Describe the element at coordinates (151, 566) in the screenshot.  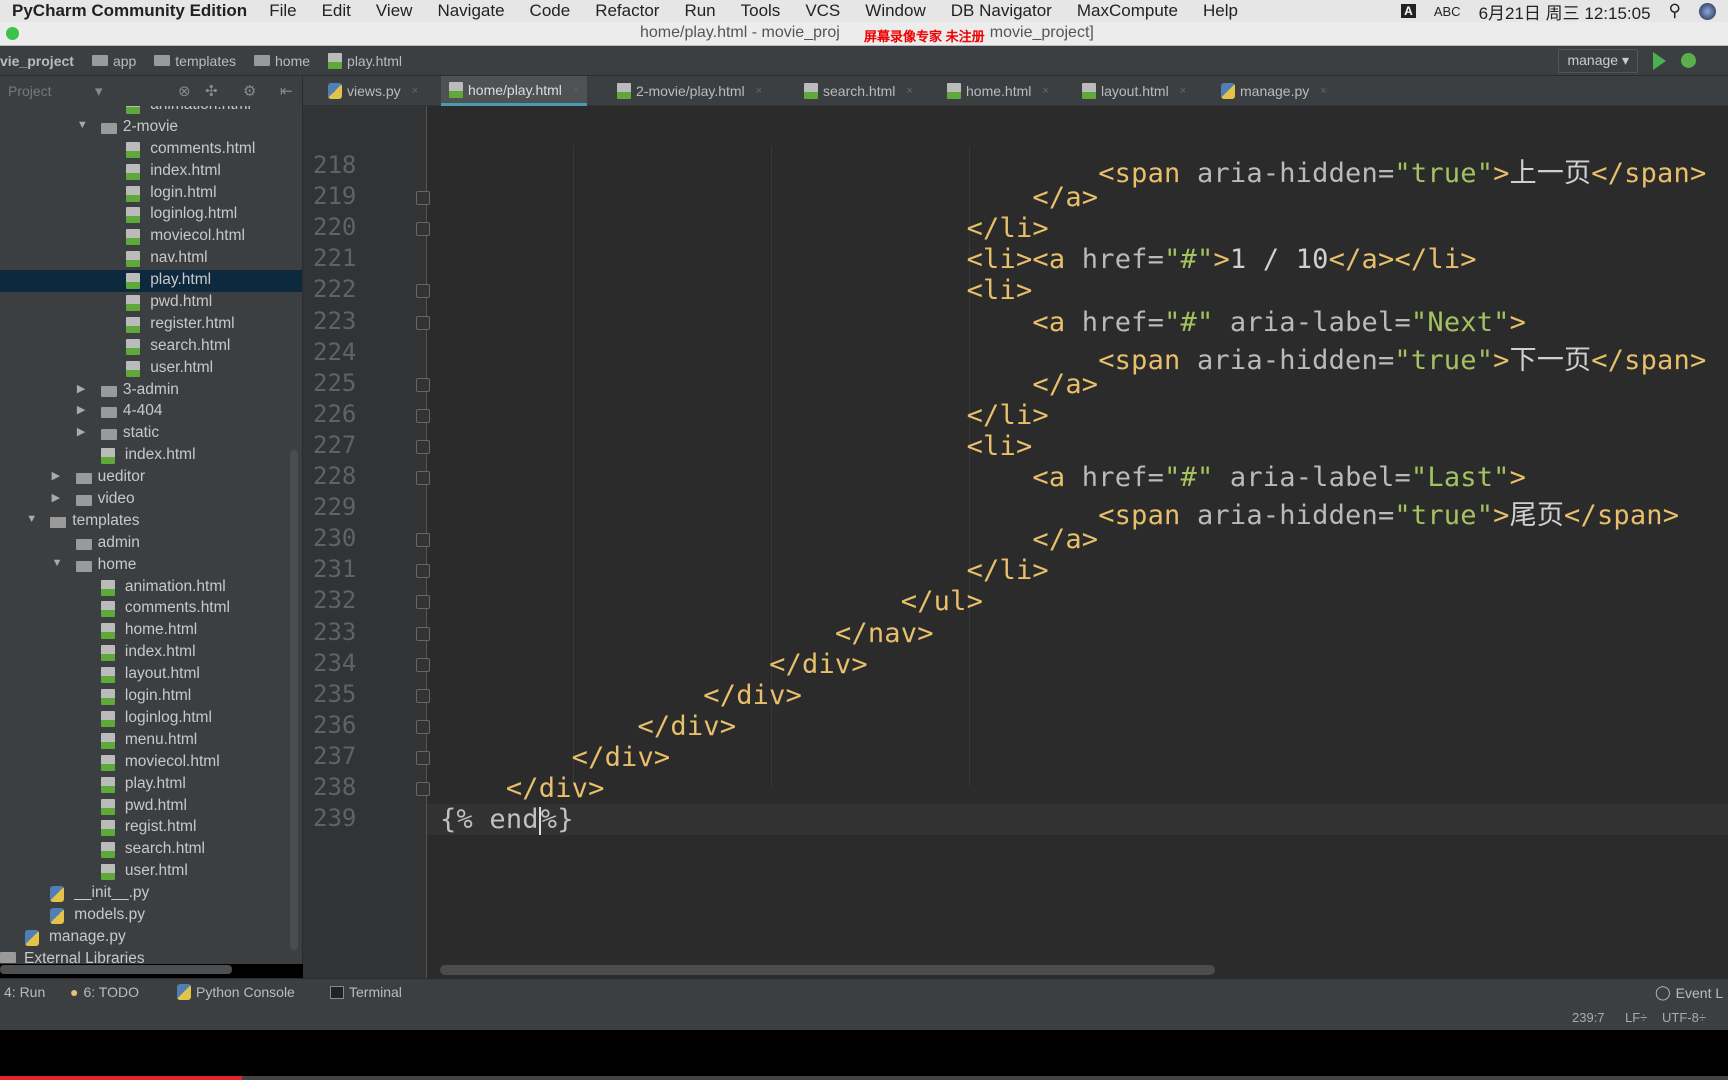
I see `tree-item: ▼ home` at that location.